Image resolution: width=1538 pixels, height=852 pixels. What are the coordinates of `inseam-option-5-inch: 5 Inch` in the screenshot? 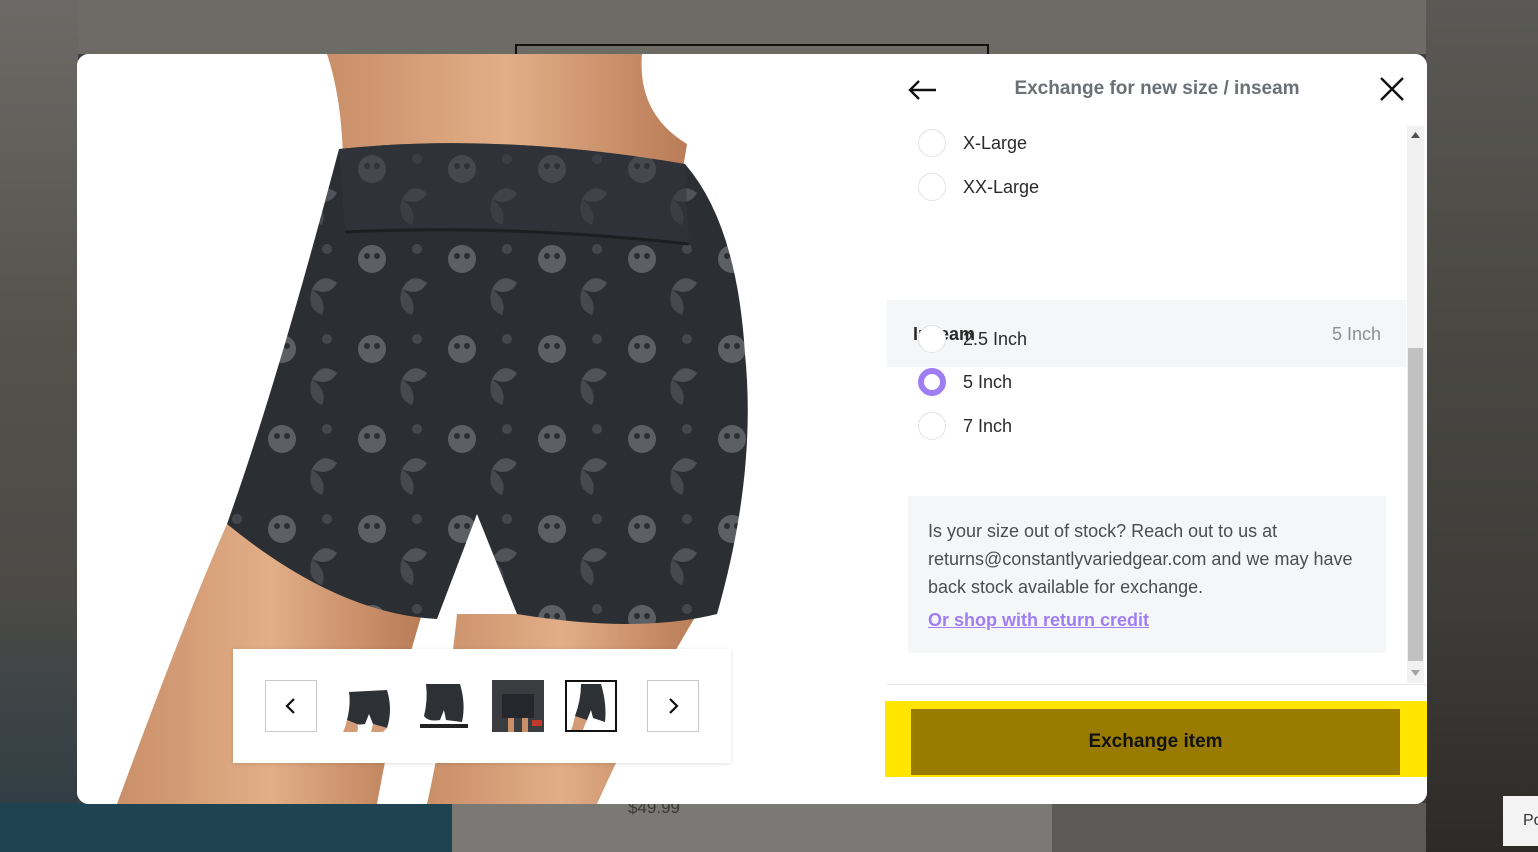 It's located at (965, 382).